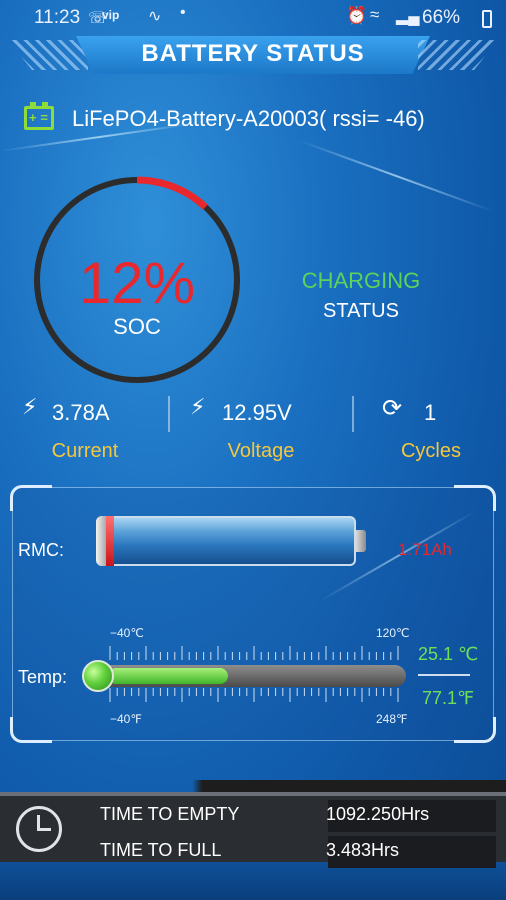  What do you see at coordinates (393, 633) in the screenshot?
I see `celsius-max-label: 120℃` at bounding box center [393, 633].